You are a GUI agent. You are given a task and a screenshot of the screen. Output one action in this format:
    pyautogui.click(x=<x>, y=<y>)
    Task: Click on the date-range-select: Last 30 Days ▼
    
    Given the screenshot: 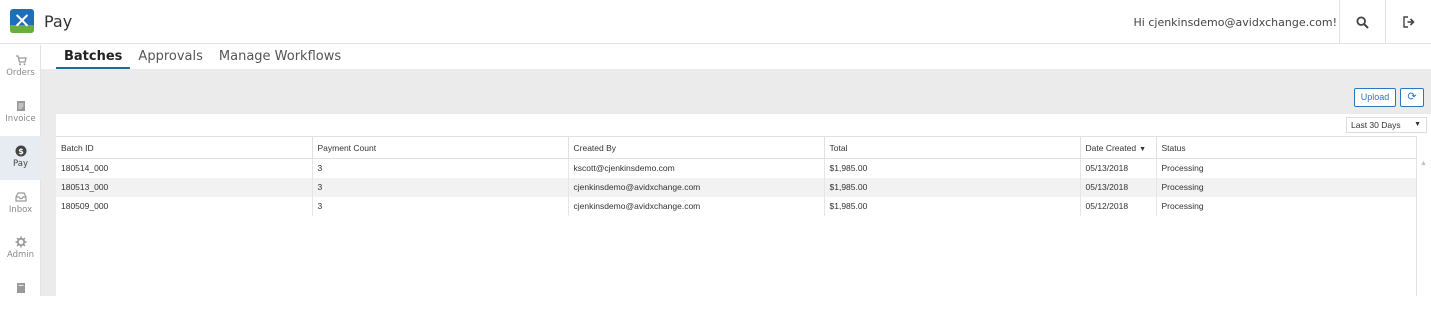 What is the action you would take?
    pyautogui.click(x=1386, y=125)
    